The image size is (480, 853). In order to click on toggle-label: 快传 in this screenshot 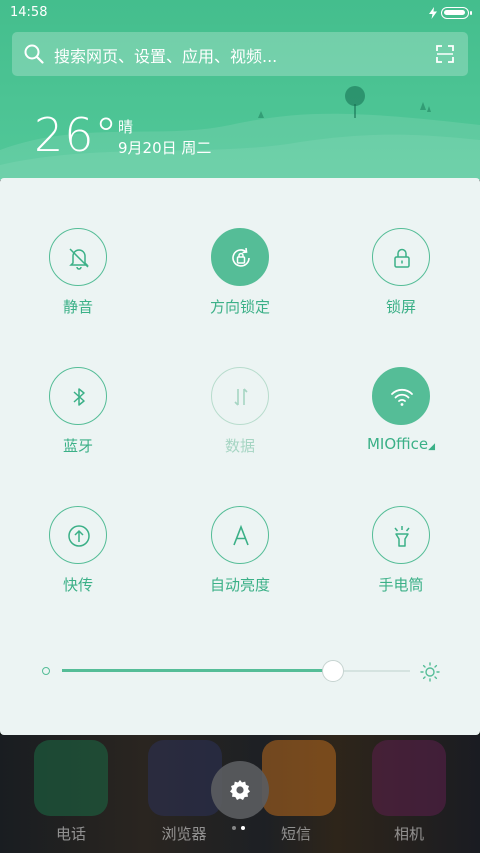, I will do `click(77, 585)`.